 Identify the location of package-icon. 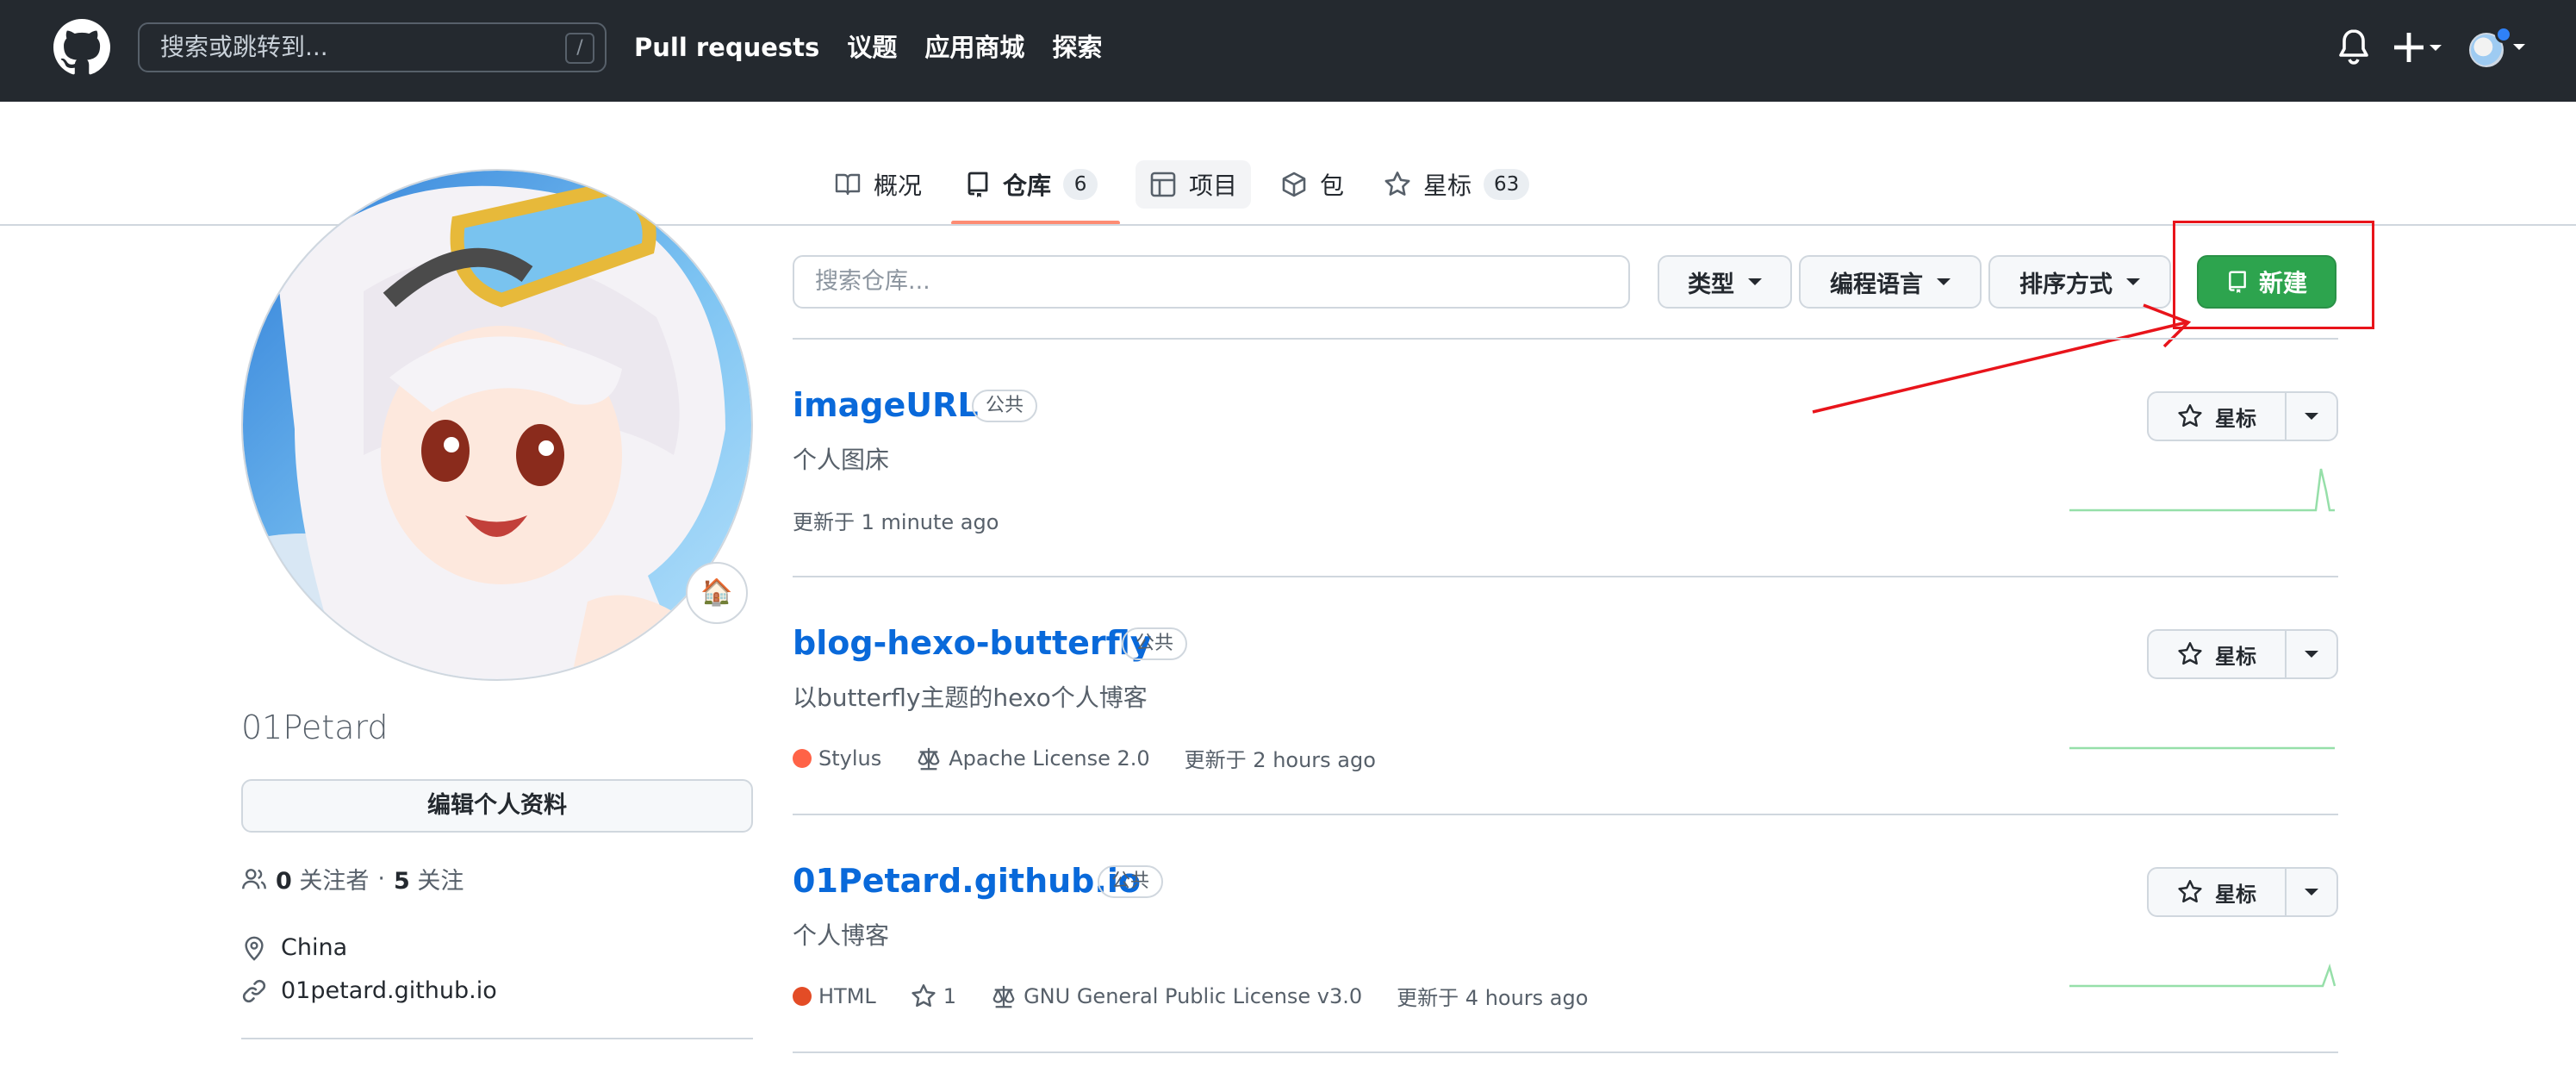
(1294, 184).